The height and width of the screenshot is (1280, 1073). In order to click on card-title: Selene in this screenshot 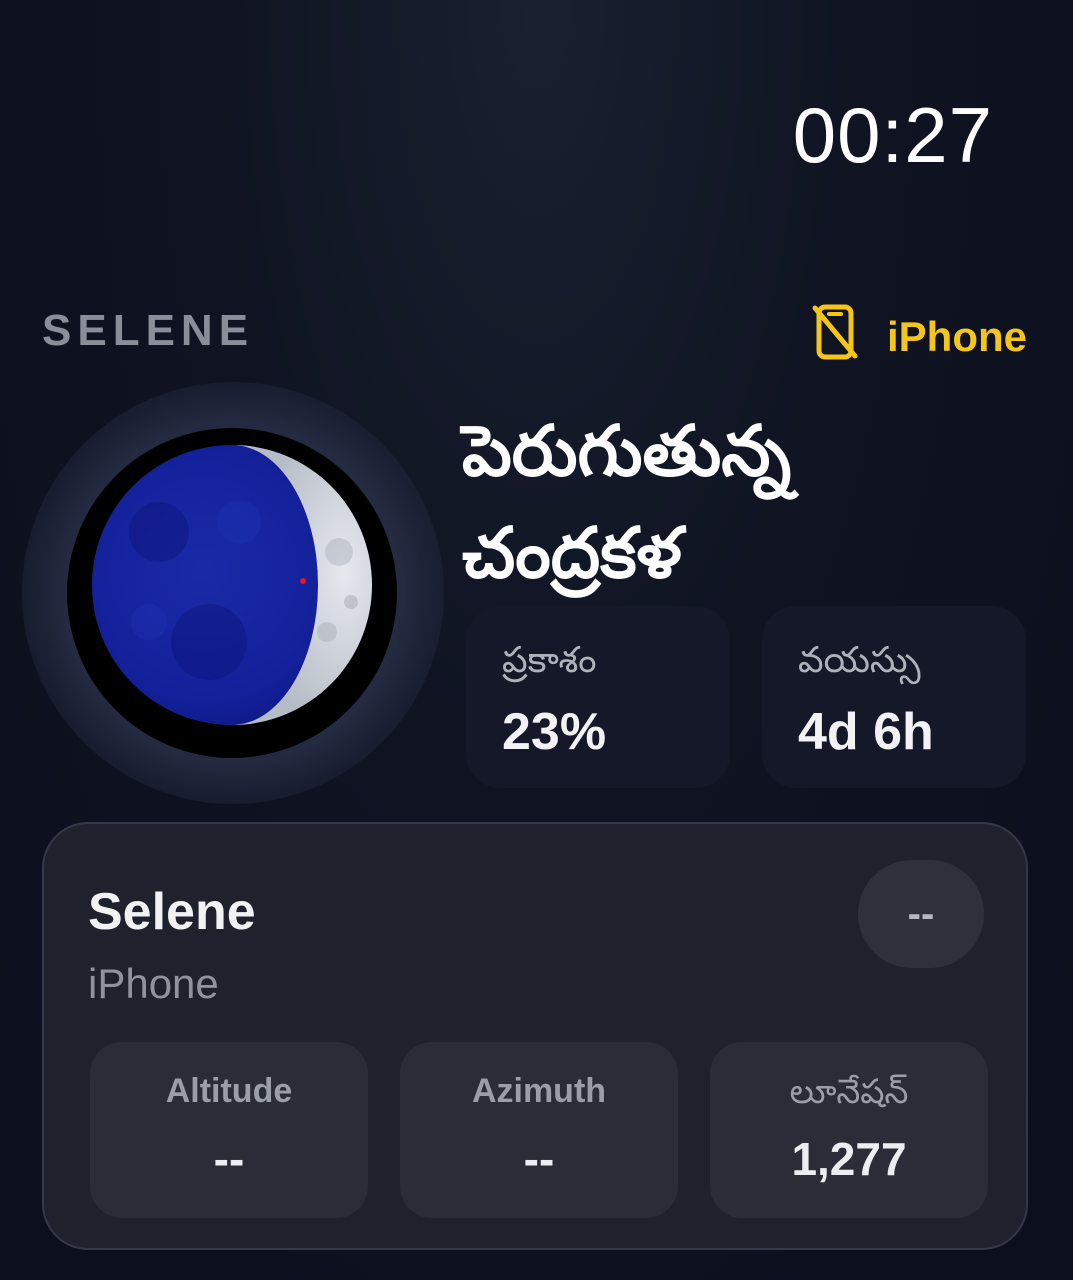, I will do `click(172, 912)`.